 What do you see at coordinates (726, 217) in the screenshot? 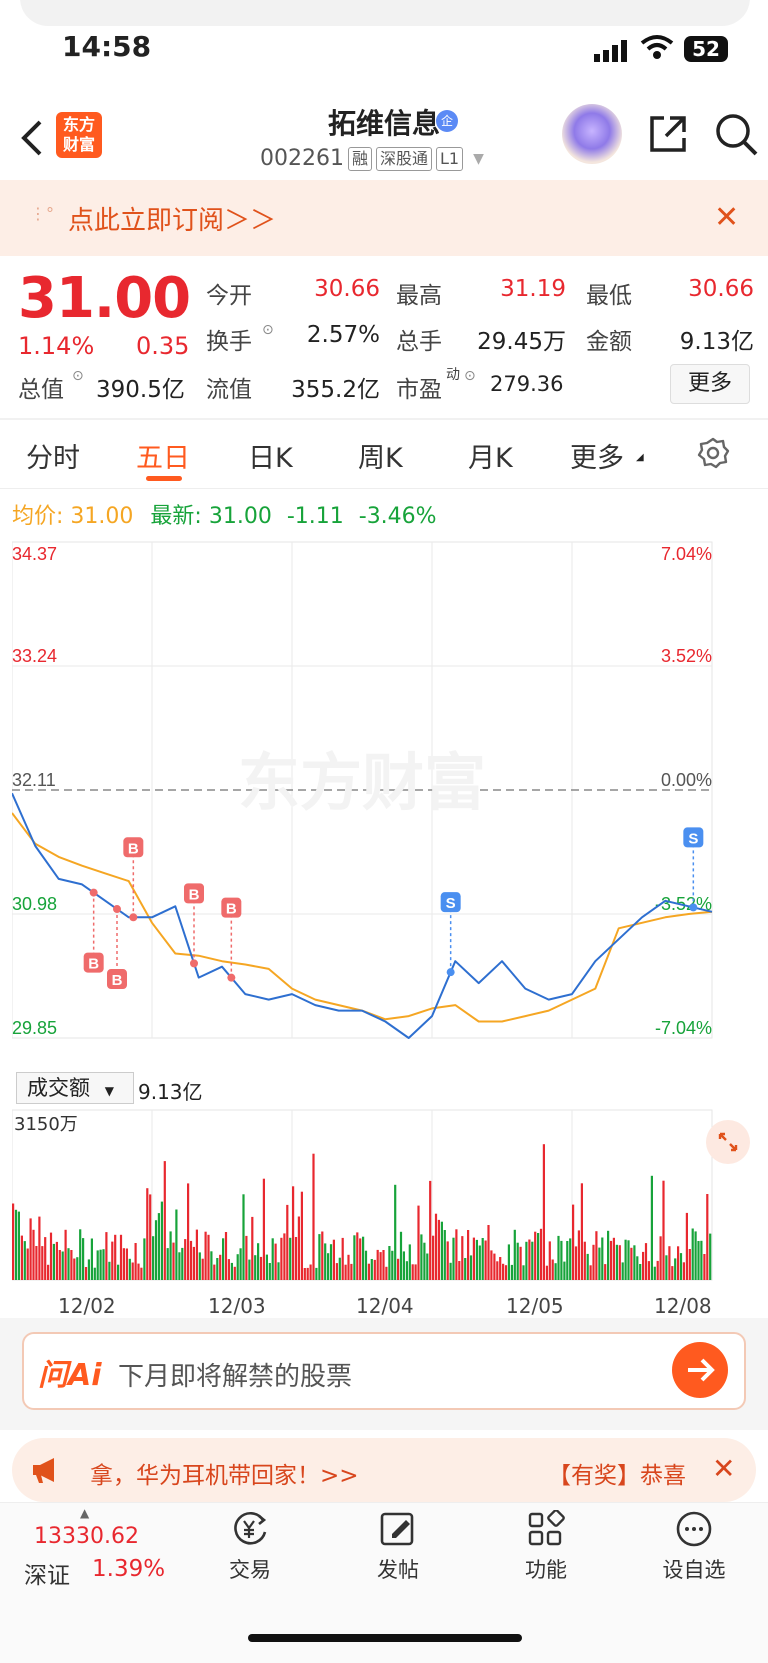
I see `banner-close-icon: ✕` at bounding box center [726, 217].